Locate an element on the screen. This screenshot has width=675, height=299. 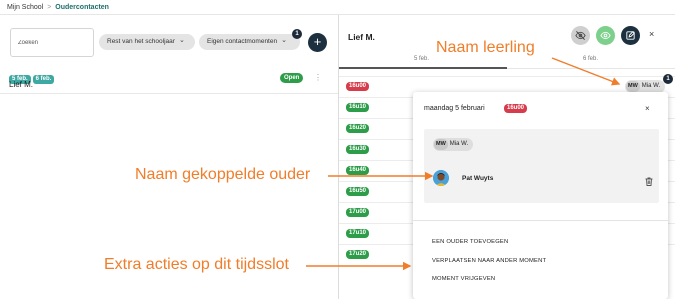
extra-actions-annotation: Extra acties op dit tijdsslot is located at coordinates (196, 264).